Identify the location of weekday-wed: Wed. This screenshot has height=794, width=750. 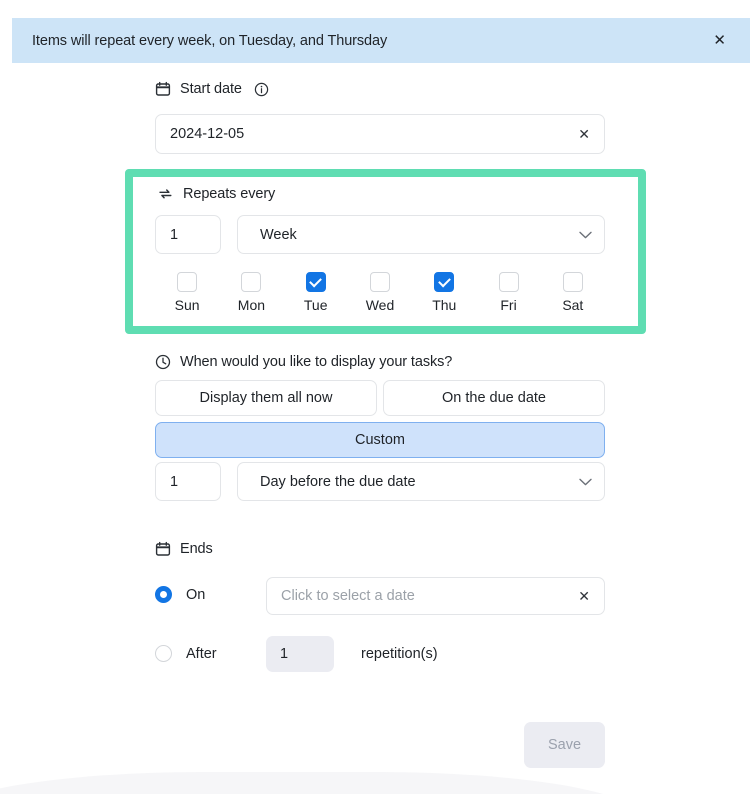
(380, 292).